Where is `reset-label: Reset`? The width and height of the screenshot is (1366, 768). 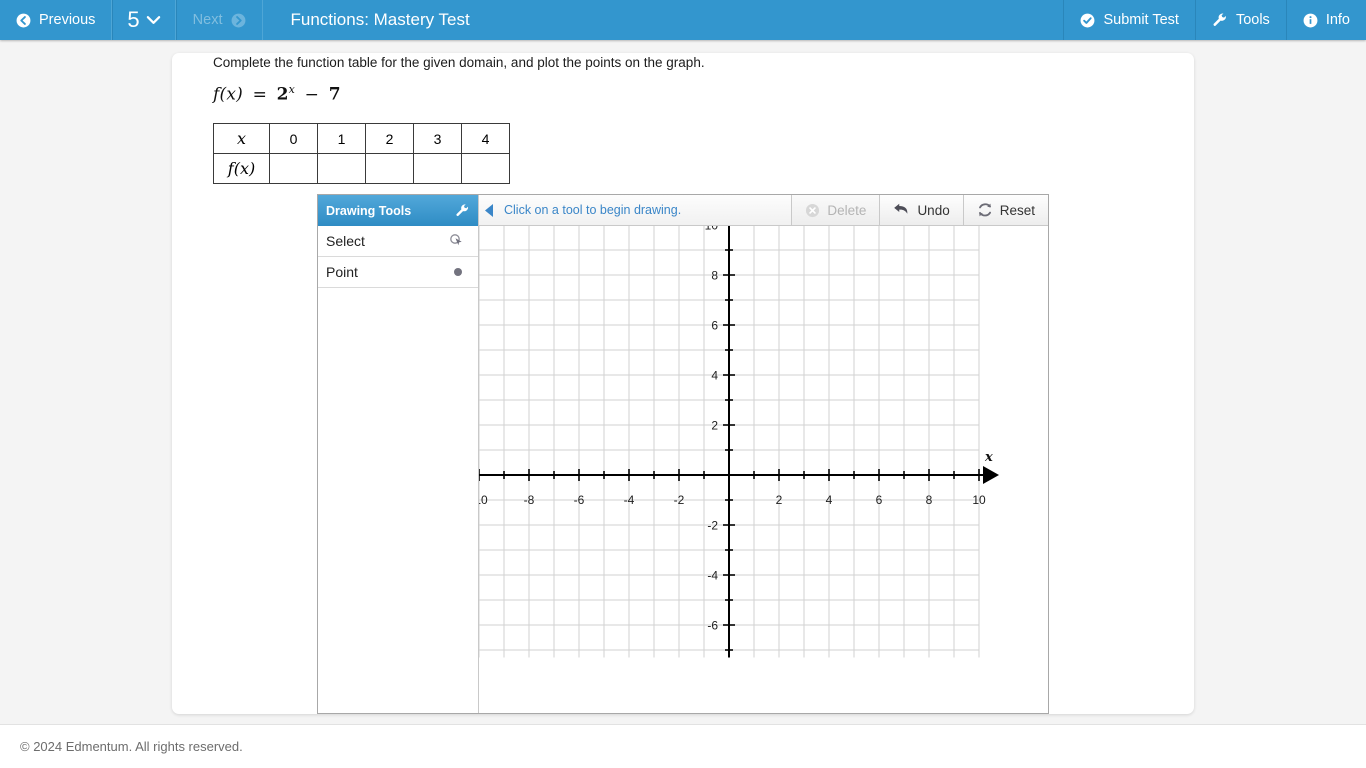 reset-label: Reset is located at coordinates (1017, 210).